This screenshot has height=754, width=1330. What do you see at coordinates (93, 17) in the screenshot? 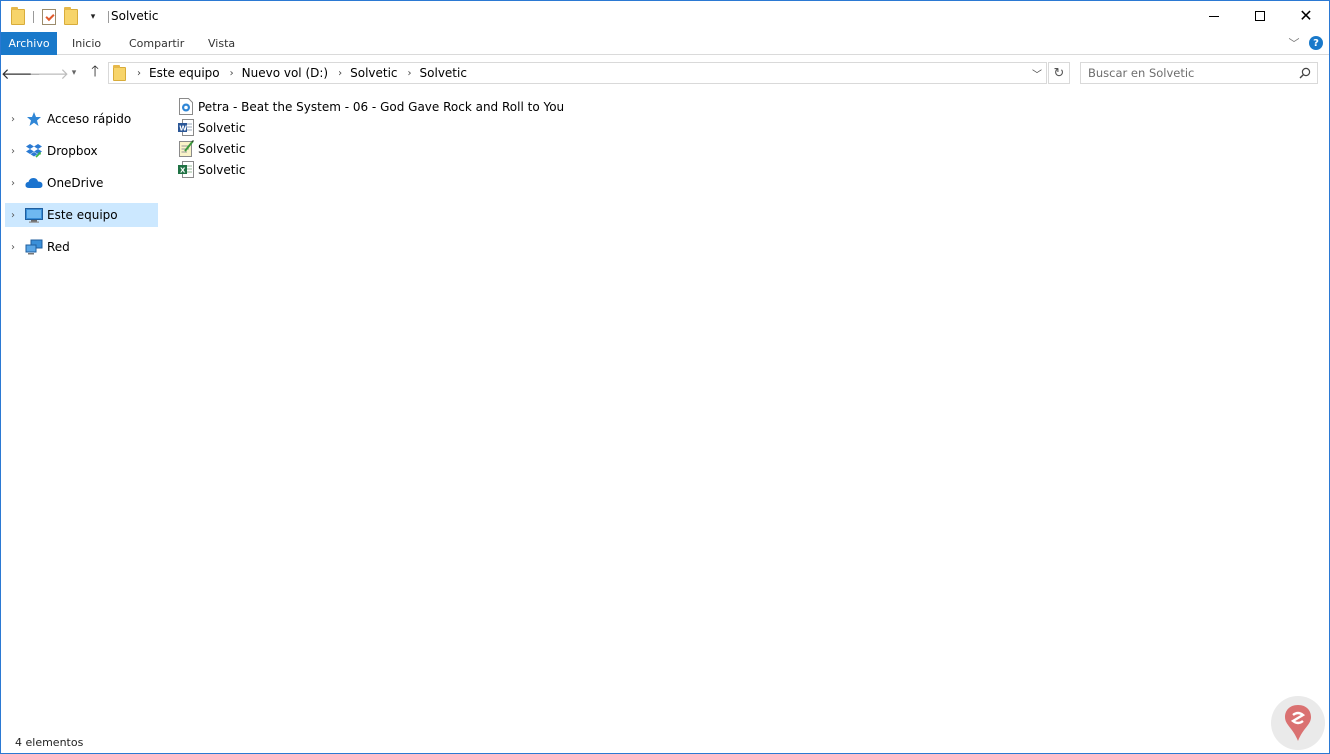
I see `customize-dropdown-icon: ▾` at bounding box center [93, 17].